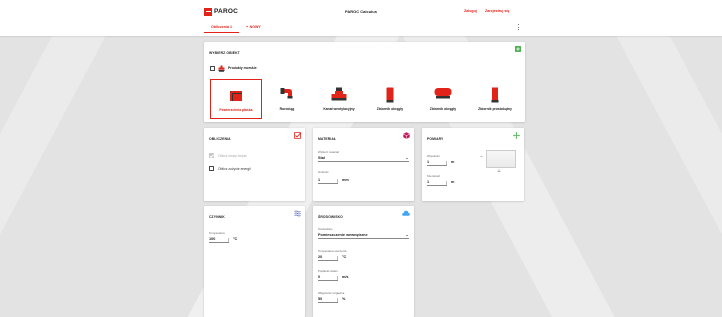 Image resolution: width=722 pixels, height=317 pixels. I want to click on tab-label: NOWY, so click(255, 27).